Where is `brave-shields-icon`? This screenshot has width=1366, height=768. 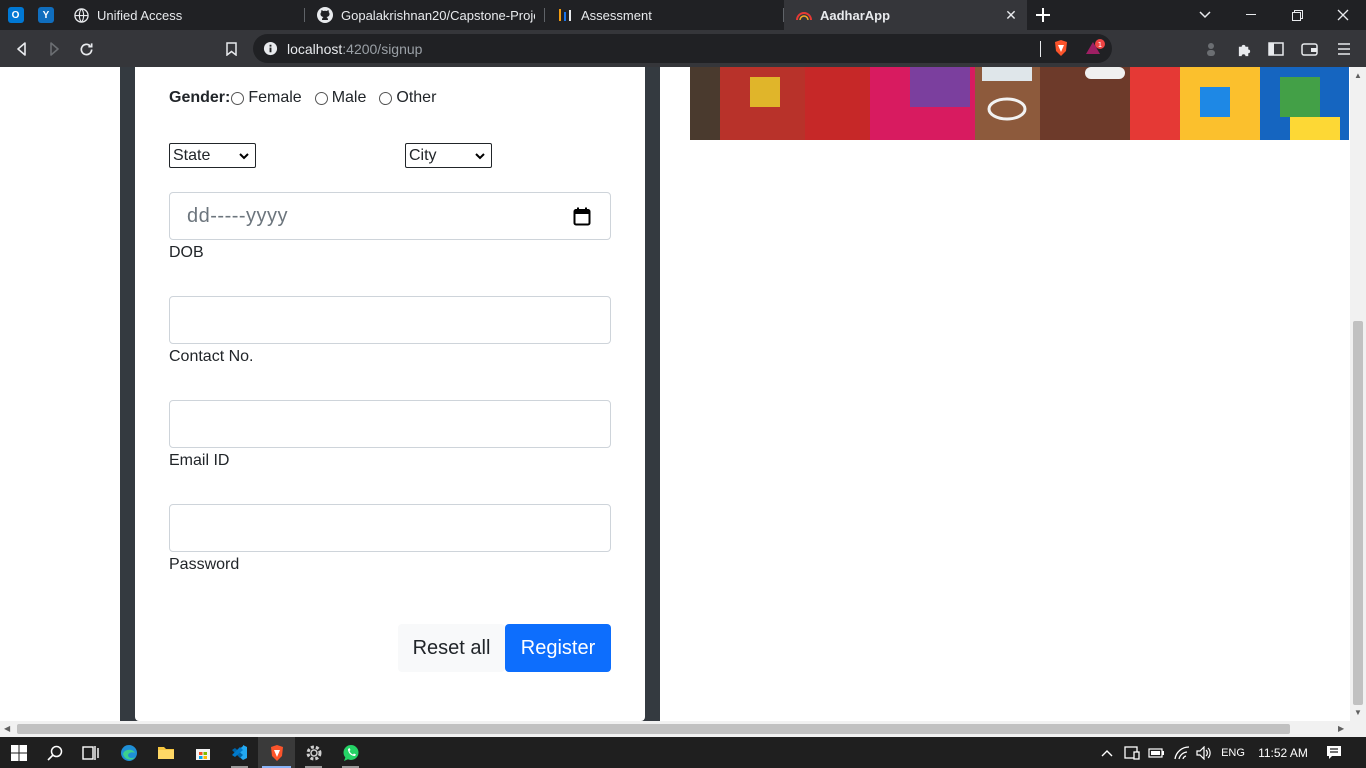 brave-shields-icon is located at coordinates (1061, 50).